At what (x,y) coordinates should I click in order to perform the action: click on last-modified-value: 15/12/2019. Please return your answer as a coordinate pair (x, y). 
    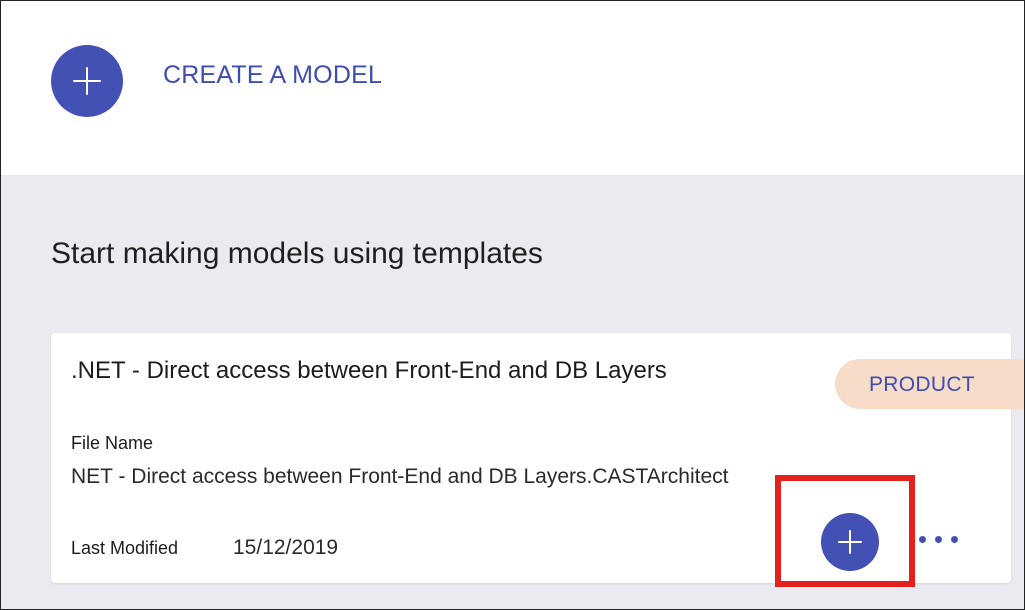
    Looking at the image, I should click on (286, 547).